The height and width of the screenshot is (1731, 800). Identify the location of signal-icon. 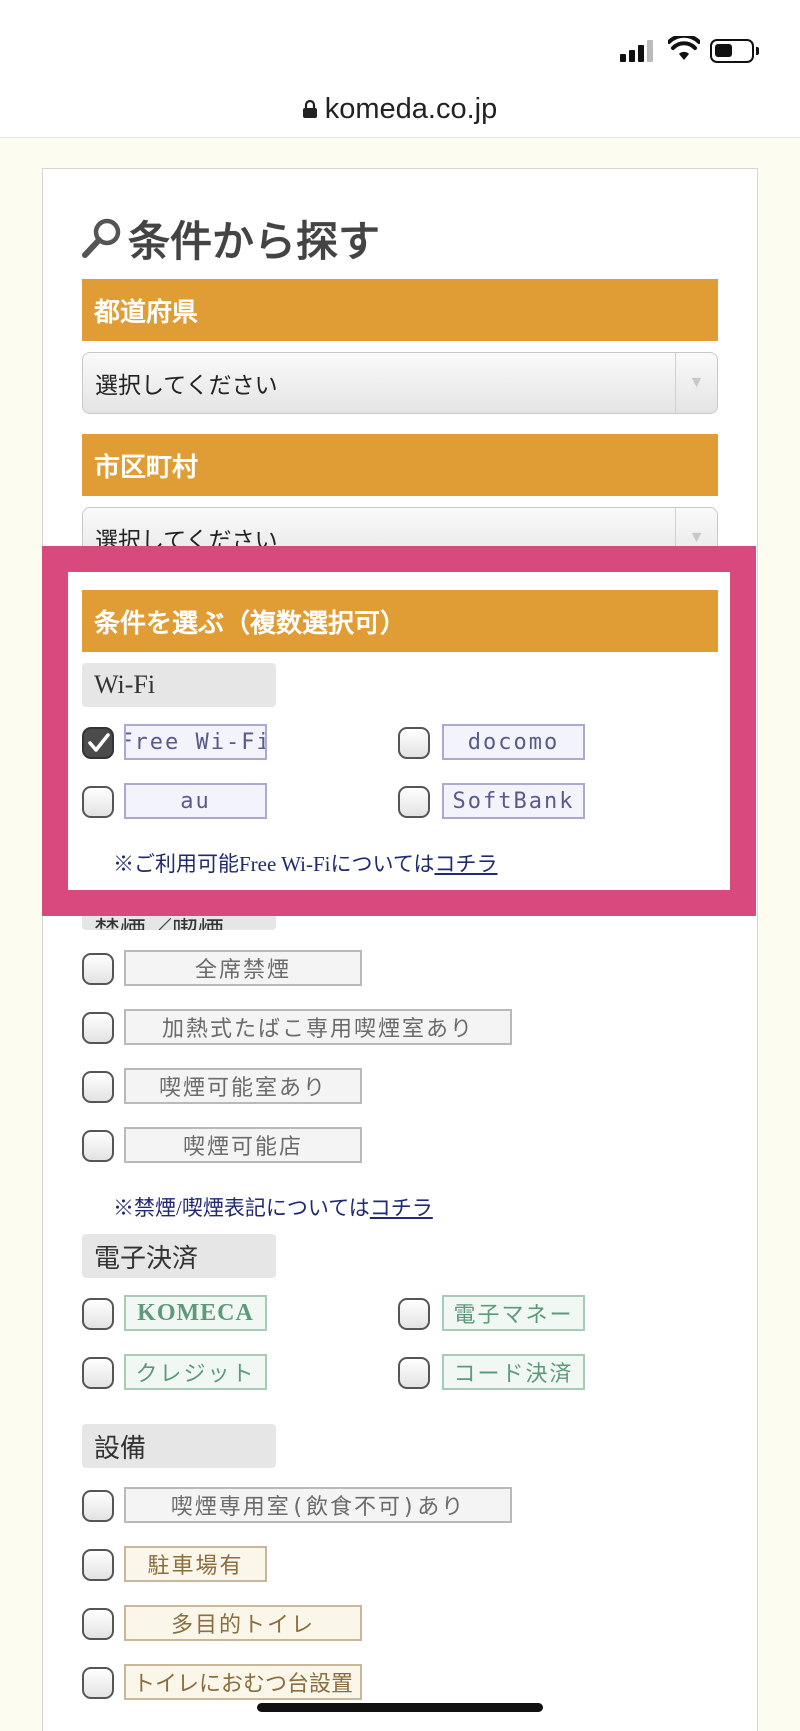
(637, 51).